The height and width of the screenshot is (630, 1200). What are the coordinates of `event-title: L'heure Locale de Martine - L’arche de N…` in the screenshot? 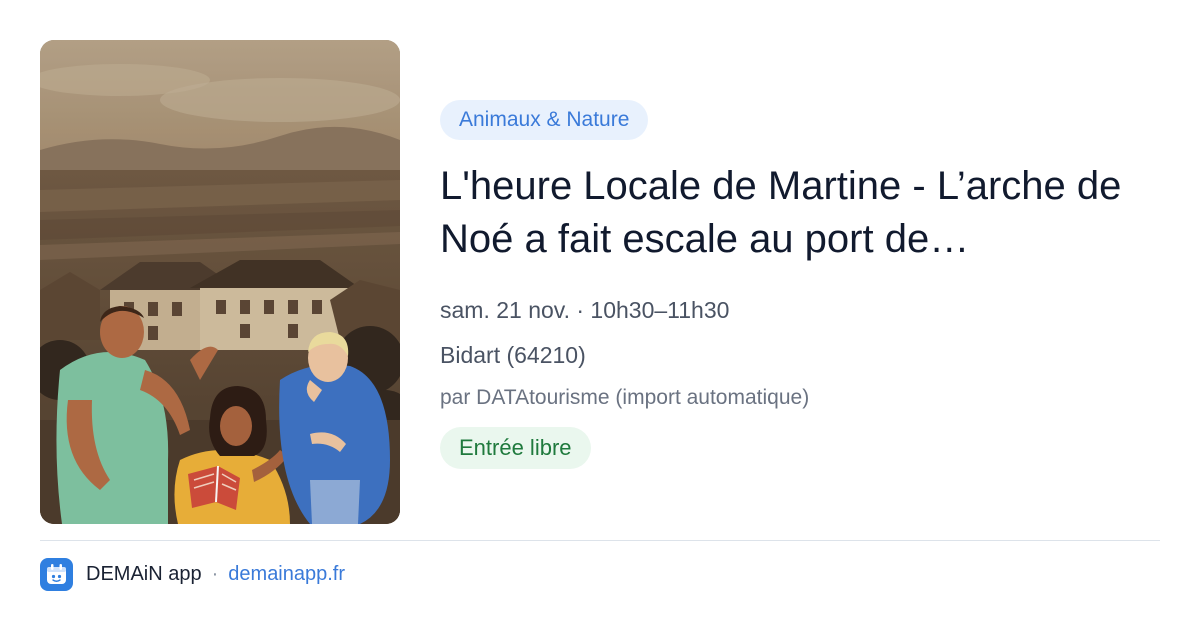 It's located at (800, 213).